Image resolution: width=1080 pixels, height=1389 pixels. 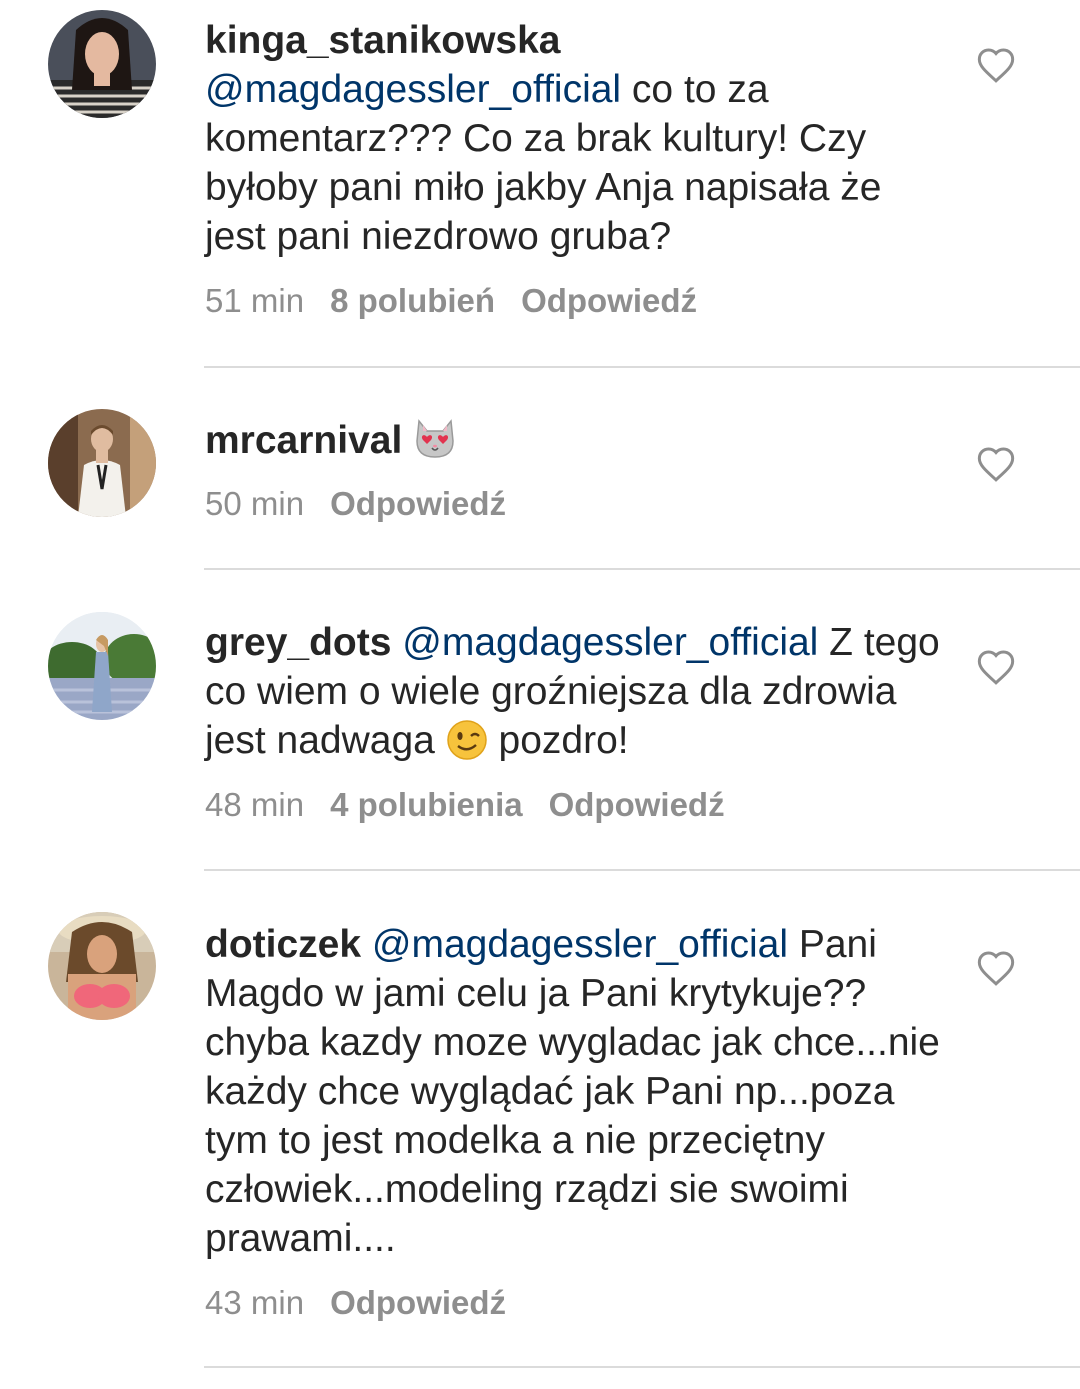 What do you see at coordinates (283, 944) in the screenshot?
I see `comment-username: doticzek` at bounding box center [283, 944].